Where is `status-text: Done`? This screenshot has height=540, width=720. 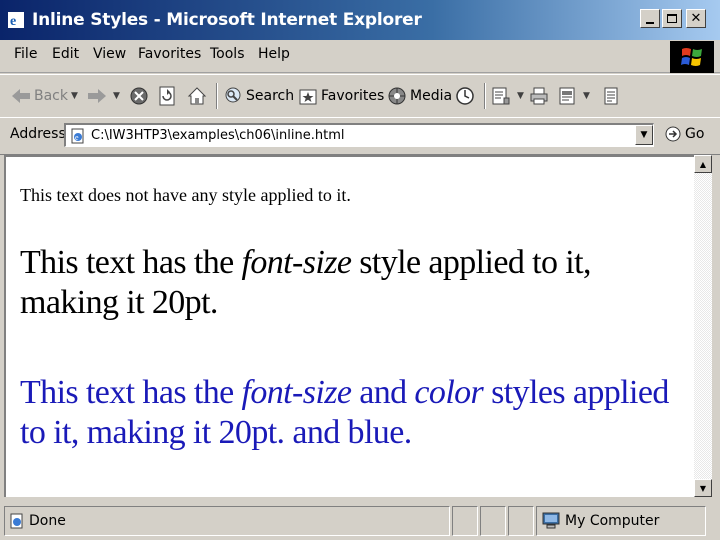 status-text: Done is located at coordinates (47, 521).